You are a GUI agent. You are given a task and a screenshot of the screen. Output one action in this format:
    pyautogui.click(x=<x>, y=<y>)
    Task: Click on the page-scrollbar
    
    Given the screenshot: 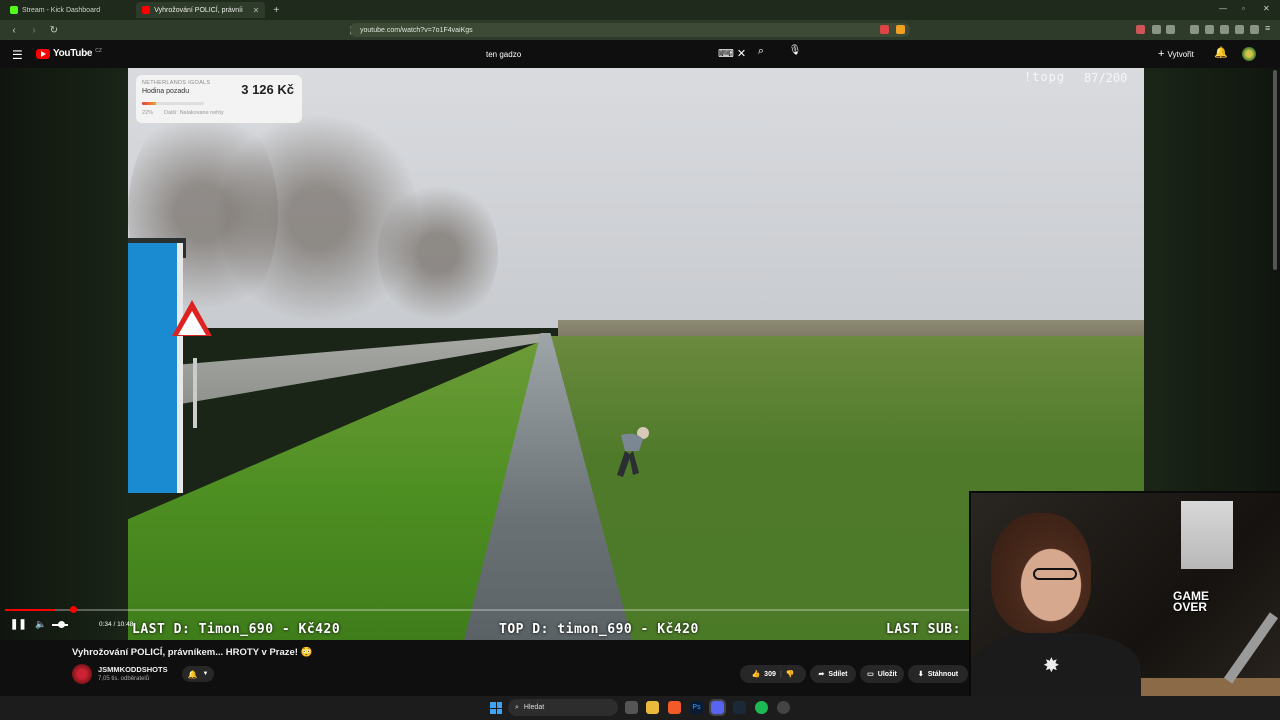 What is the action you would take?
    pyautogui.click(x=1275, y=170)
    